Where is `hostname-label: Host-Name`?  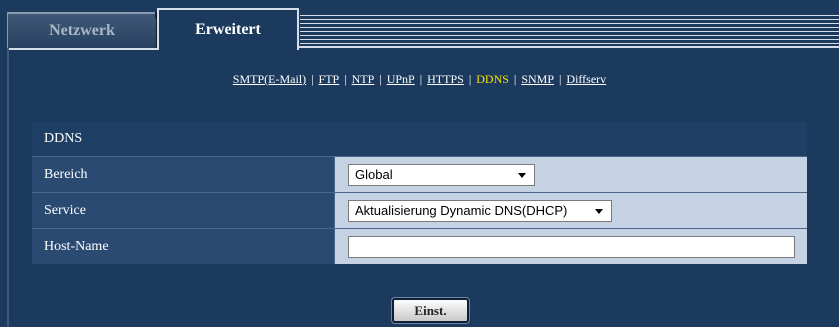 hostname-label: Host-Name is located at coordinates (183, 246).